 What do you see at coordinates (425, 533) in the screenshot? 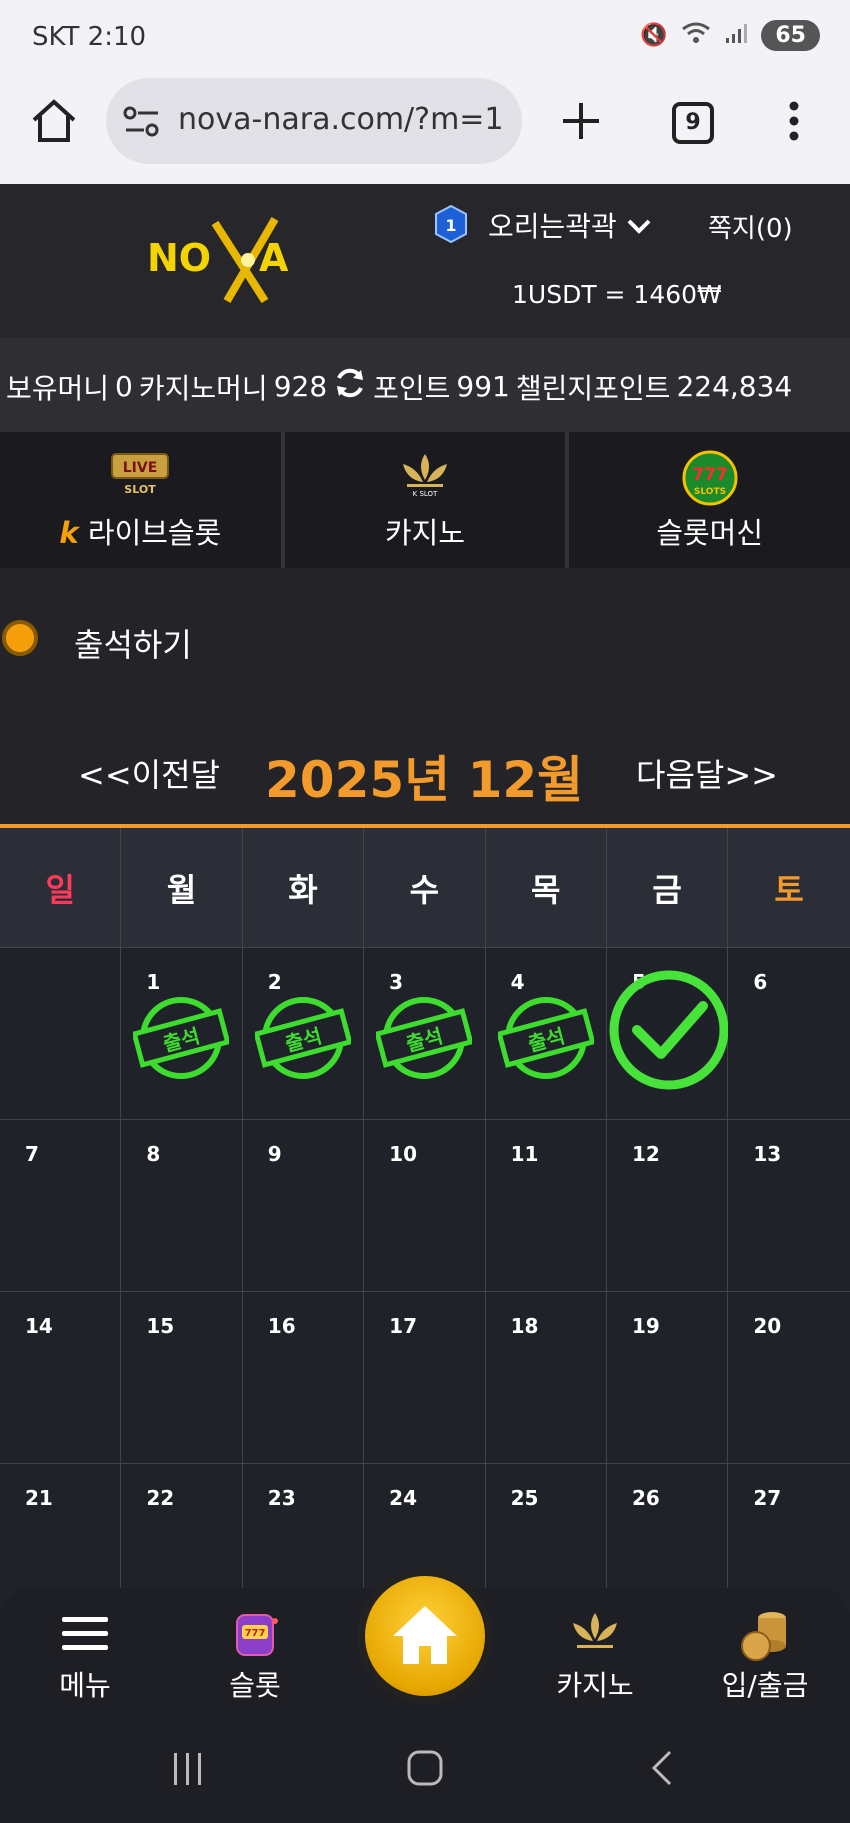
I see `category-label: 카지노` at bounding box center [425, 533].